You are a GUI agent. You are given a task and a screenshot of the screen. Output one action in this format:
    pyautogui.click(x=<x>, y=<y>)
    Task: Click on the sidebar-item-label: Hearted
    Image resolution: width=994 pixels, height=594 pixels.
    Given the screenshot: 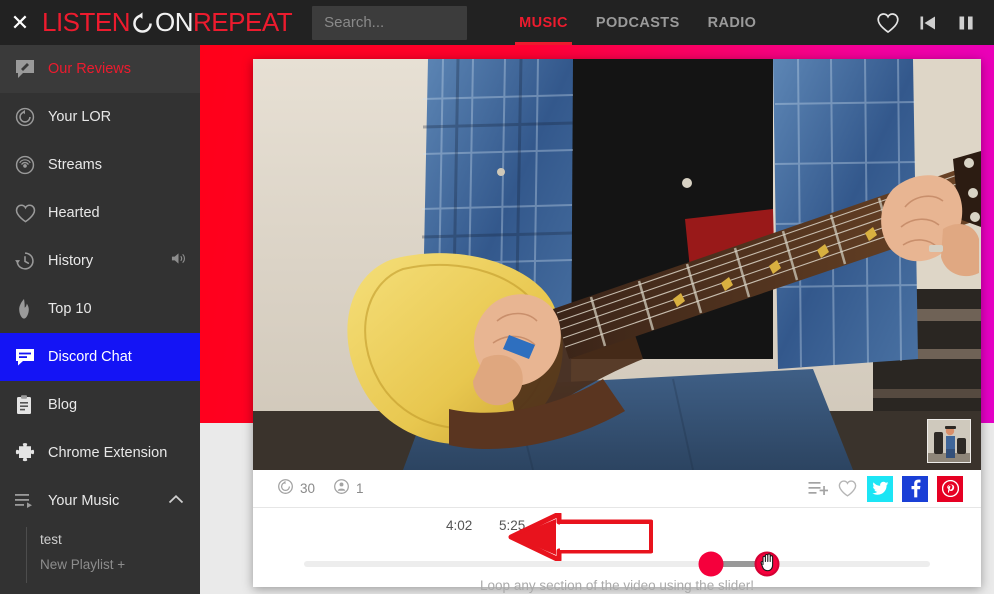 What is the action you would take?
    pyautogui.click(x=74, y=213)
    